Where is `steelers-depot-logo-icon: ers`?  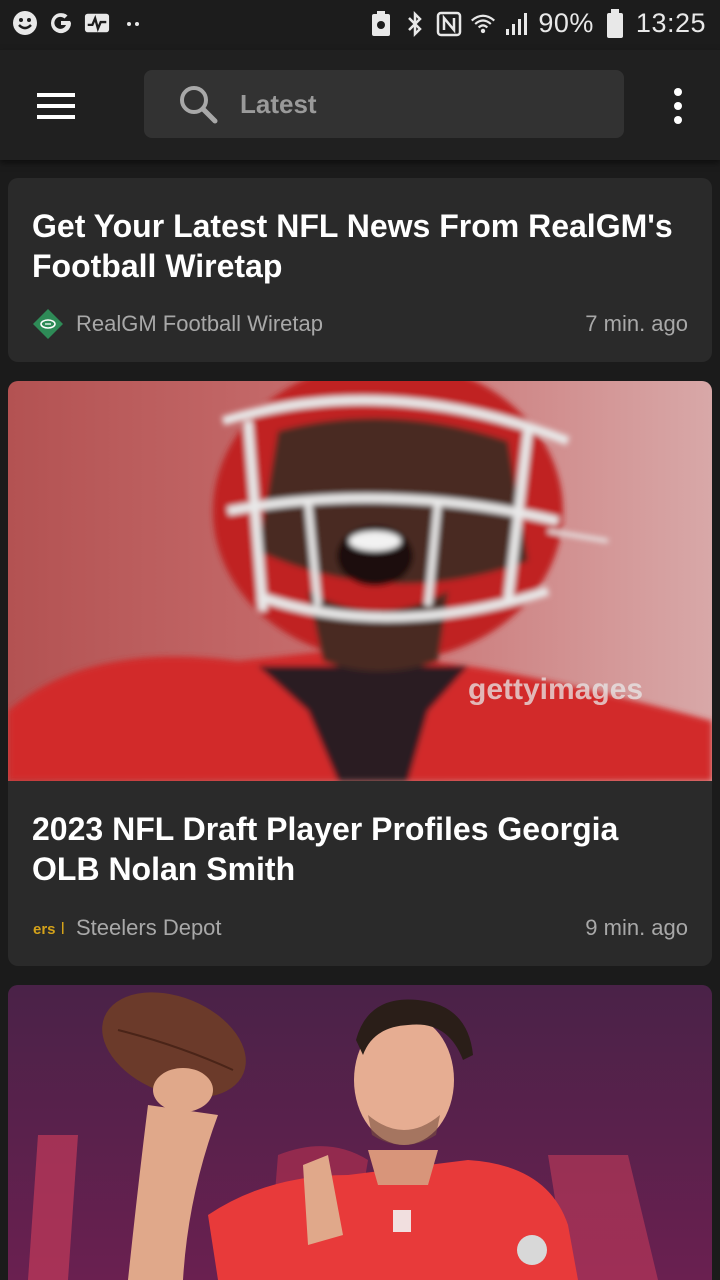 steelers-depot-logo-icon: ers is located at coordinates (48, 928).